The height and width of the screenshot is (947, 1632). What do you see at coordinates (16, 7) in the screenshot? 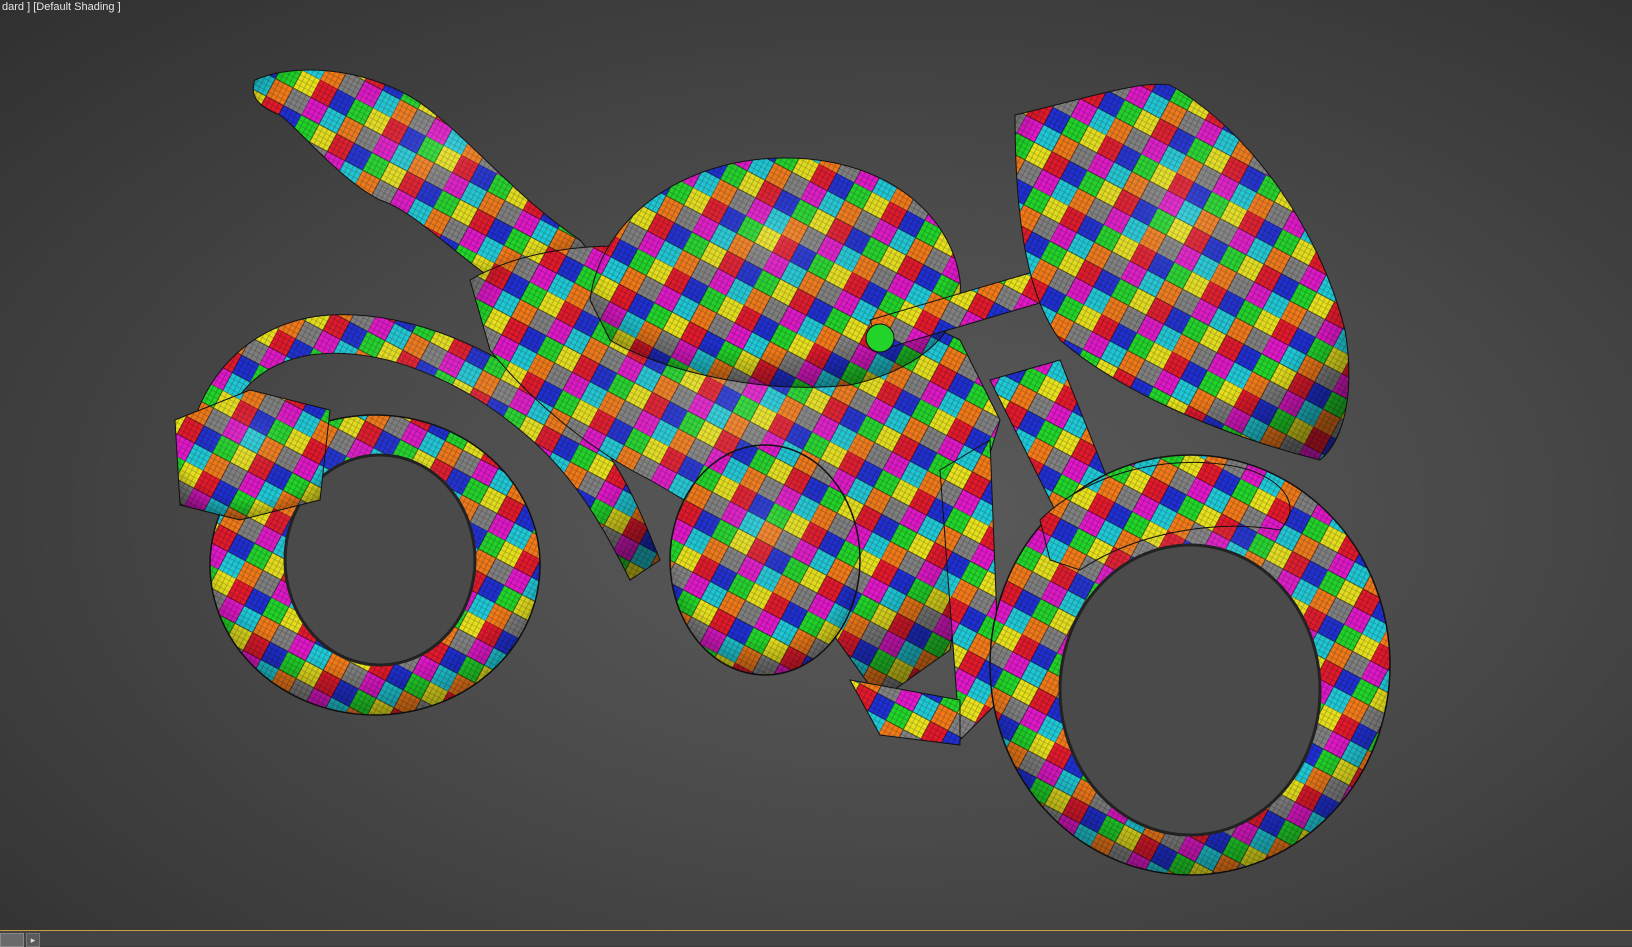
I see `shading-mode-menu: dard ]` at bounding box center [16, 7].